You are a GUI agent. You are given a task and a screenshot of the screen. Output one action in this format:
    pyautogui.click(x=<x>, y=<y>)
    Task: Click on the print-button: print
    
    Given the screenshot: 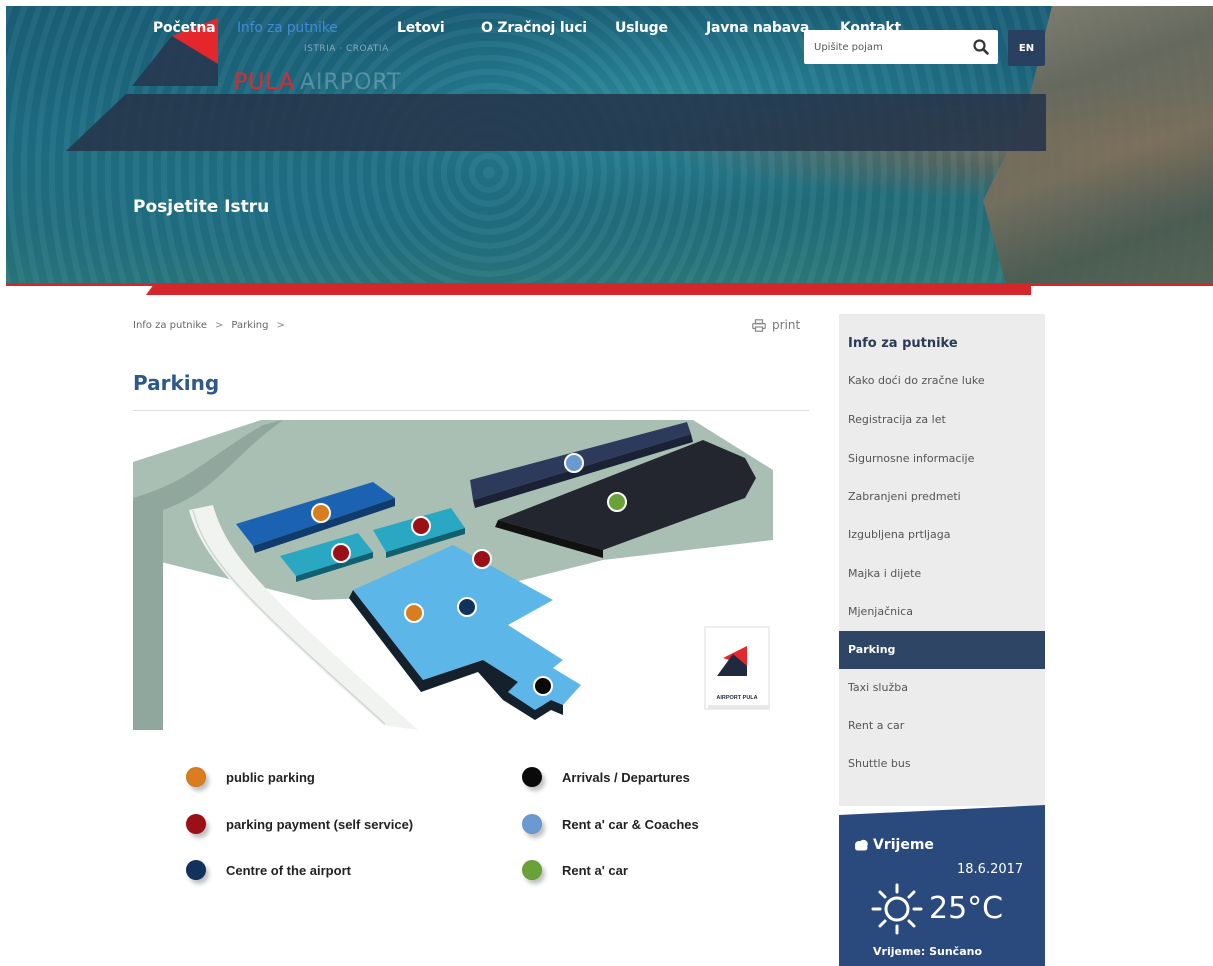 What is the action you would take?
    pyautogui.click(x=776, y=325)
    